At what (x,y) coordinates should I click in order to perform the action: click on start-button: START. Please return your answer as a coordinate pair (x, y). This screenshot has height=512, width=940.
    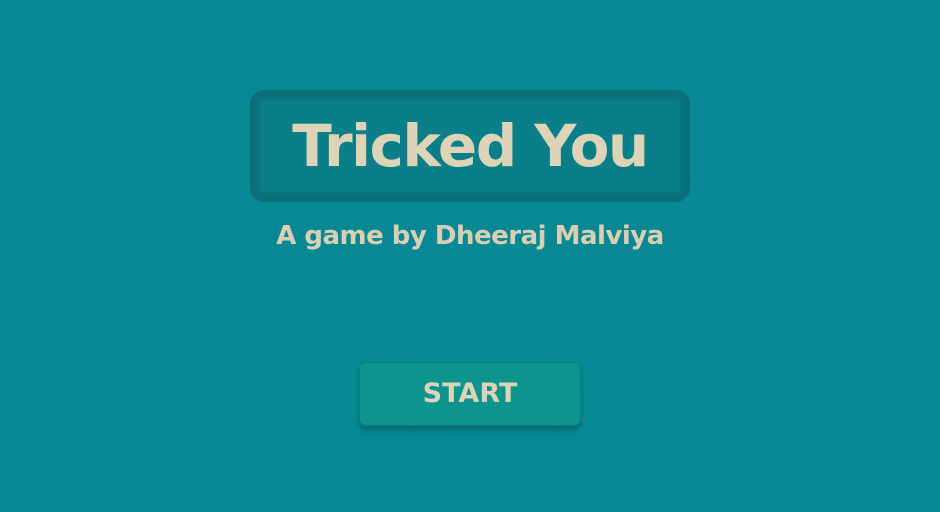
    Looking at the image, I should click on (470, 394).